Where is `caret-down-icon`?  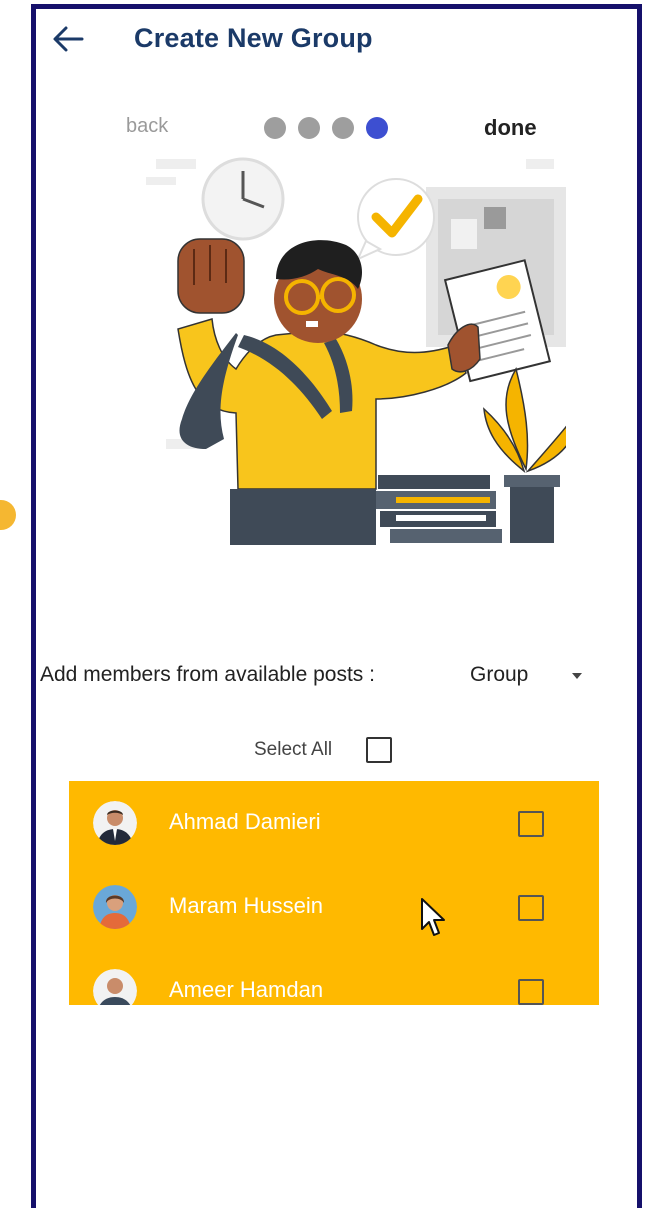
caret-down-icon is located at coordinates (577, 676).